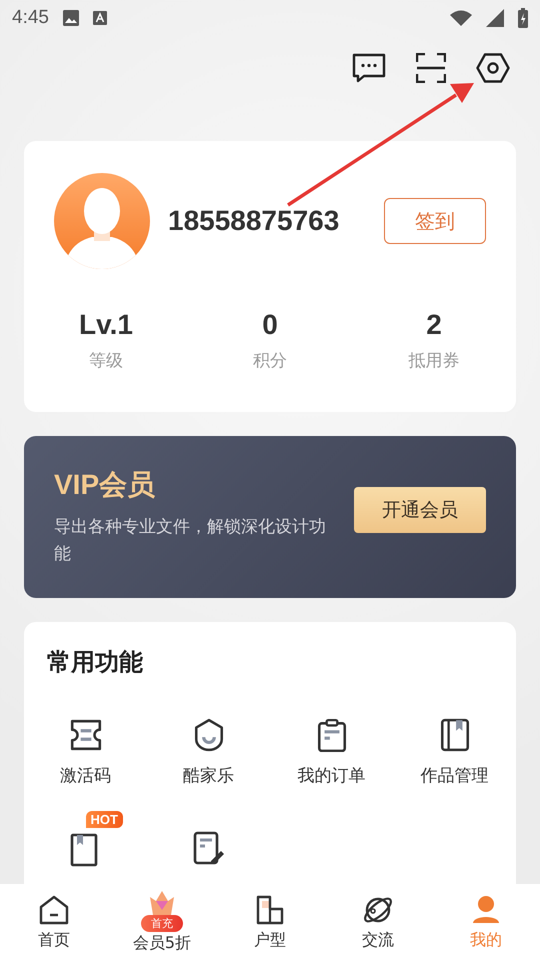 This screenshot has width=540, height=960. I want to click on function-item: 我的订单, so click(331, 752).